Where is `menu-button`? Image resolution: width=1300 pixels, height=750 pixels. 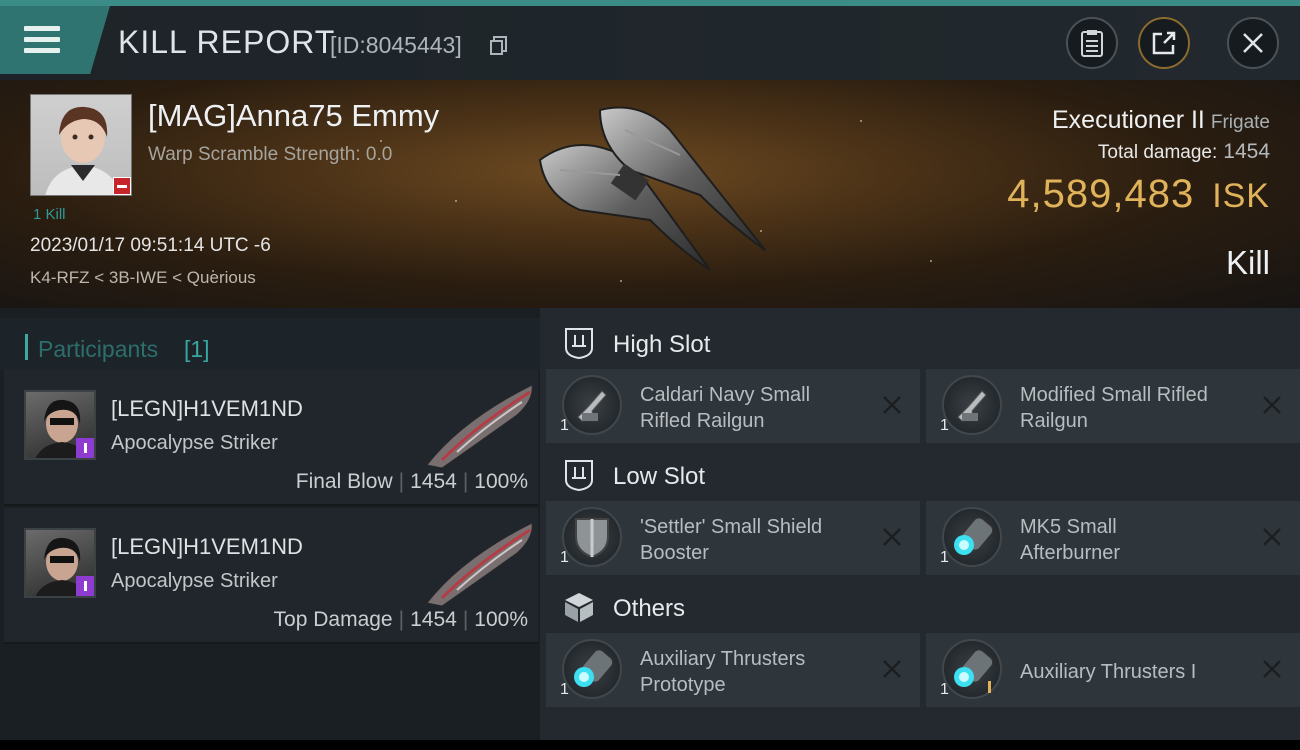 menu-button is located at coordinates (55, 40).